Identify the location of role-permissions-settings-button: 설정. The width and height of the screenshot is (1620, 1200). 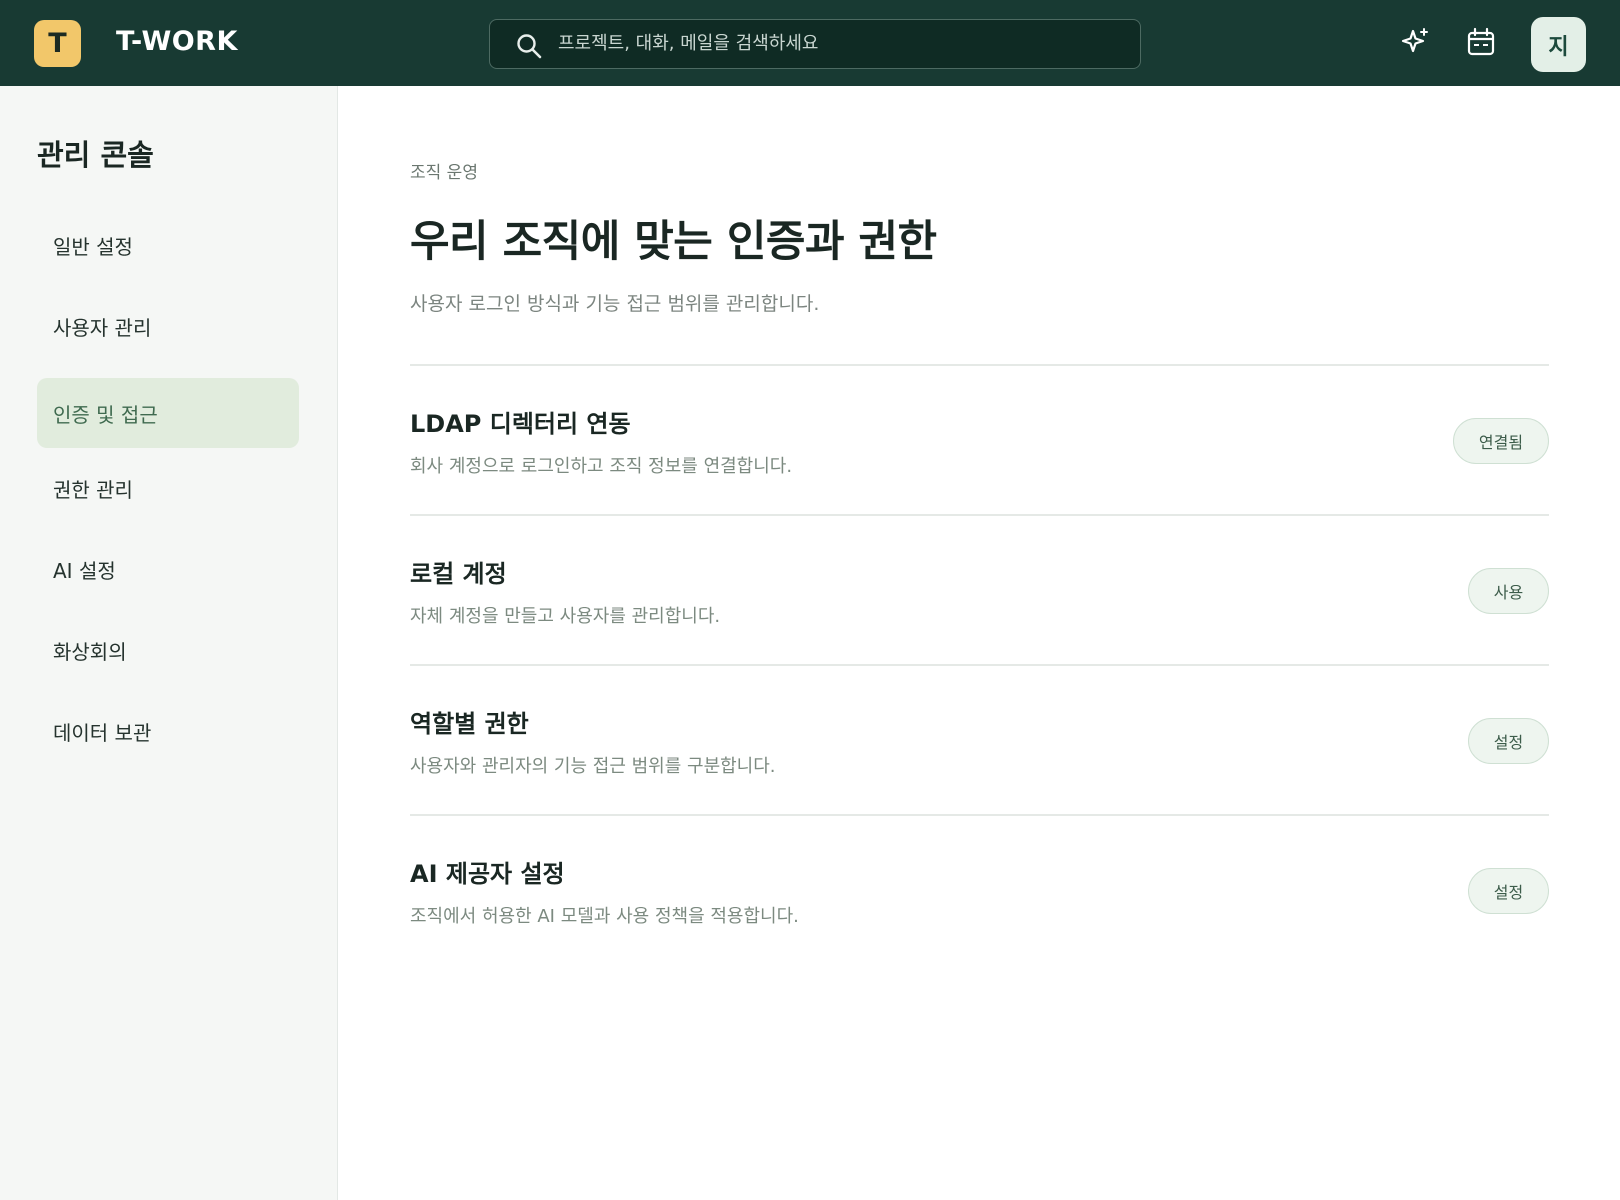
(1508, 741).